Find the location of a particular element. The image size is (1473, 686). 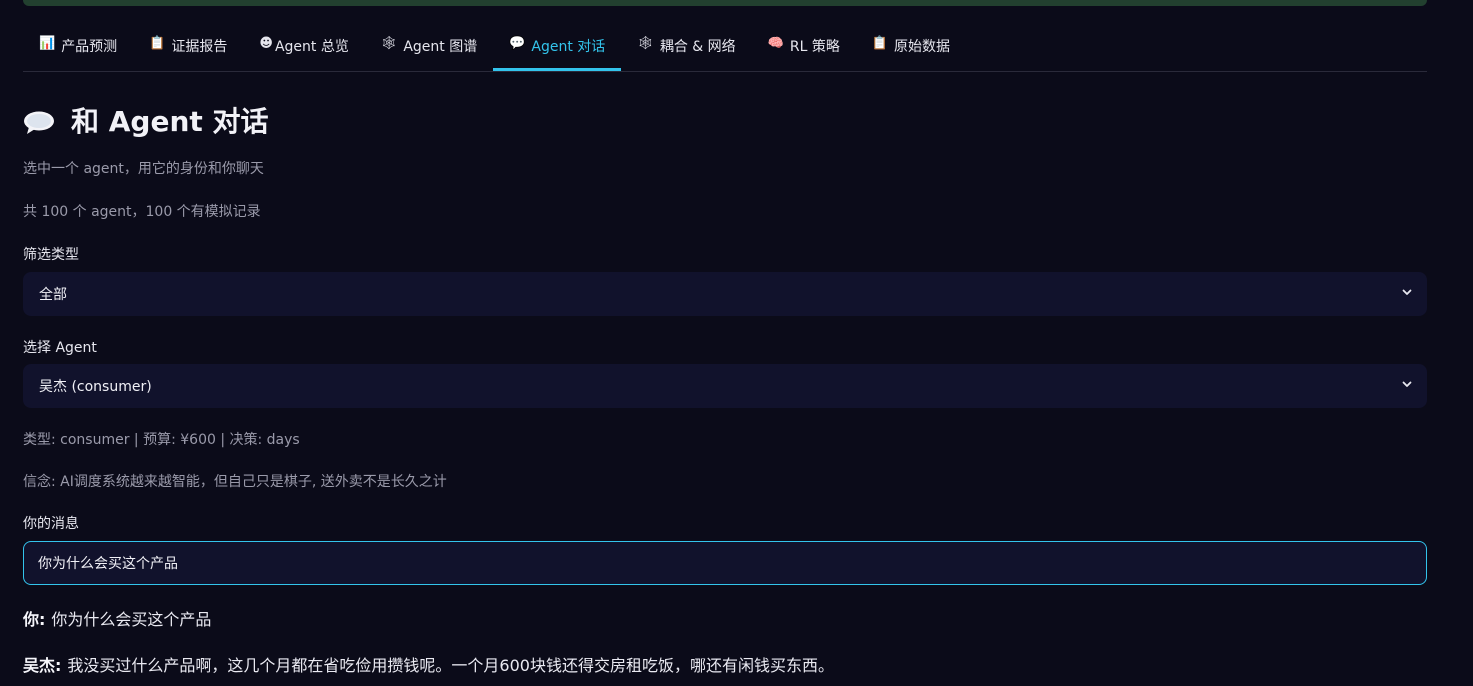

filter-label: 筛选类型 is located at coordinates (51, 255).